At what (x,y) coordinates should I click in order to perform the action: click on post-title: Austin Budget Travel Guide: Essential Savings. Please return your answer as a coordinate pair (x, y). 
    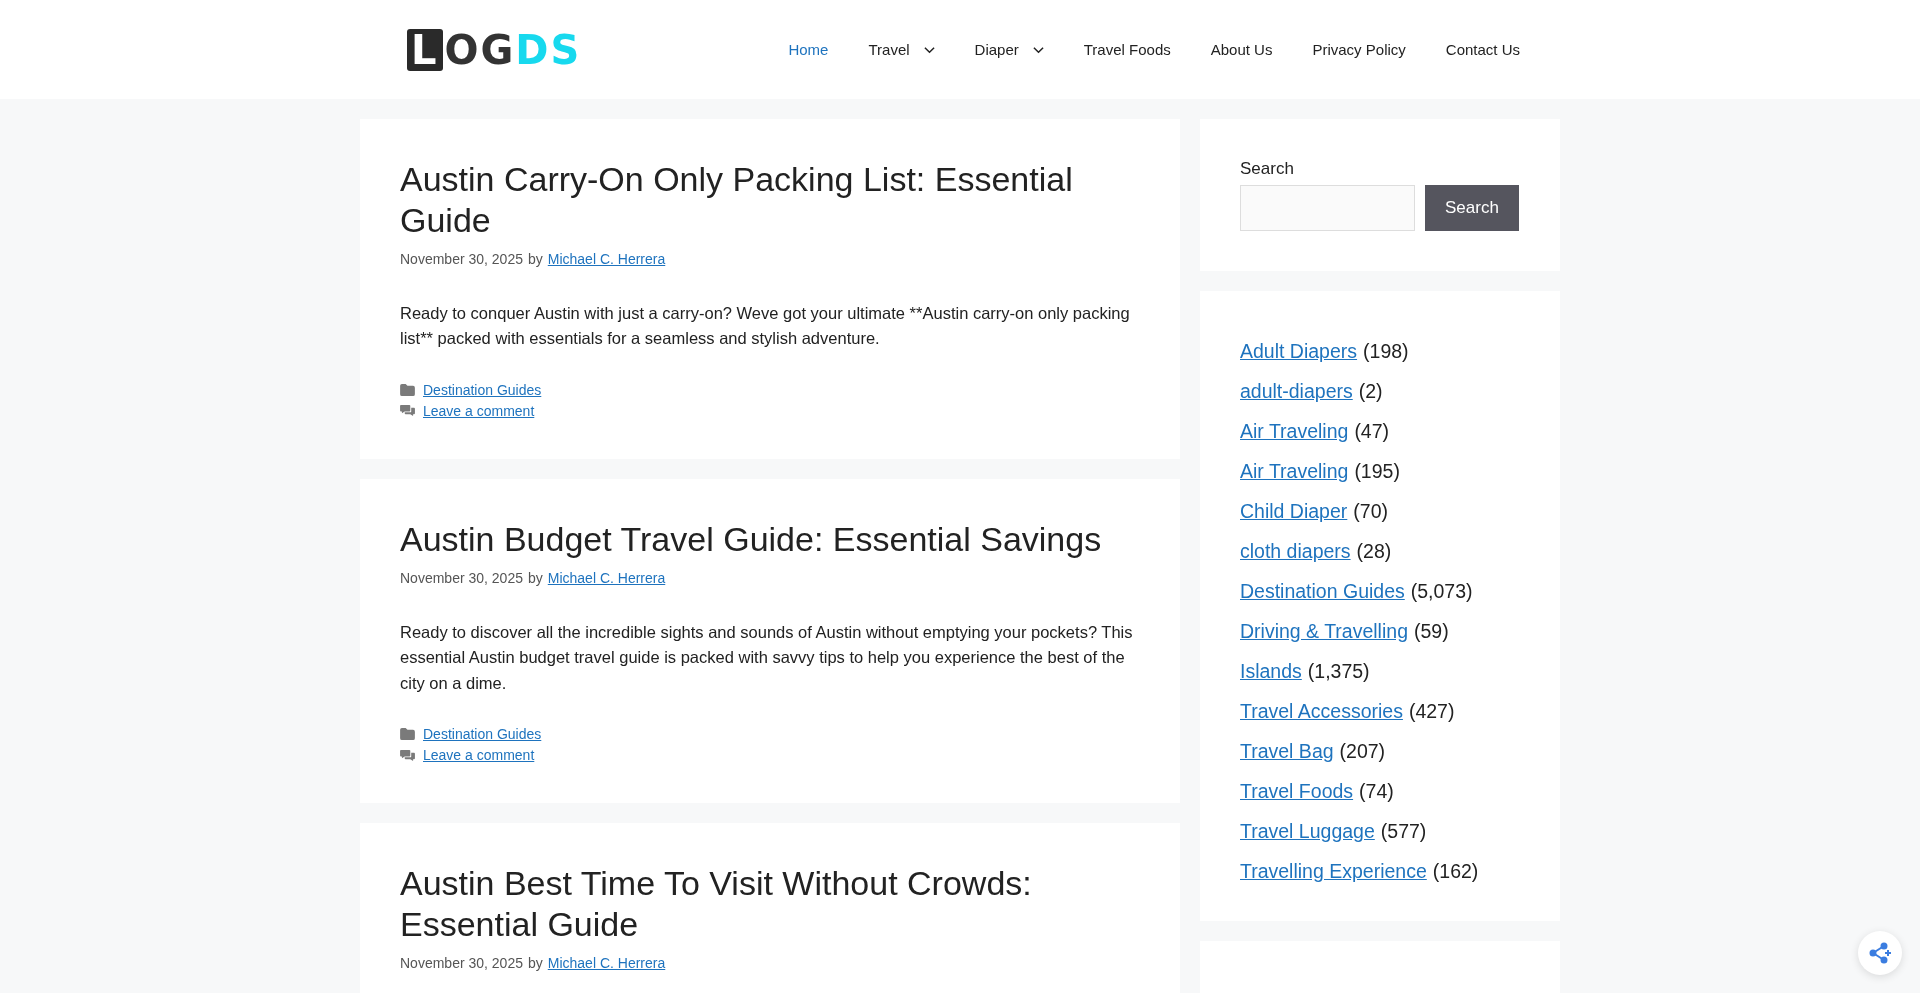
    Looking at the image, I should click on (770, 539).